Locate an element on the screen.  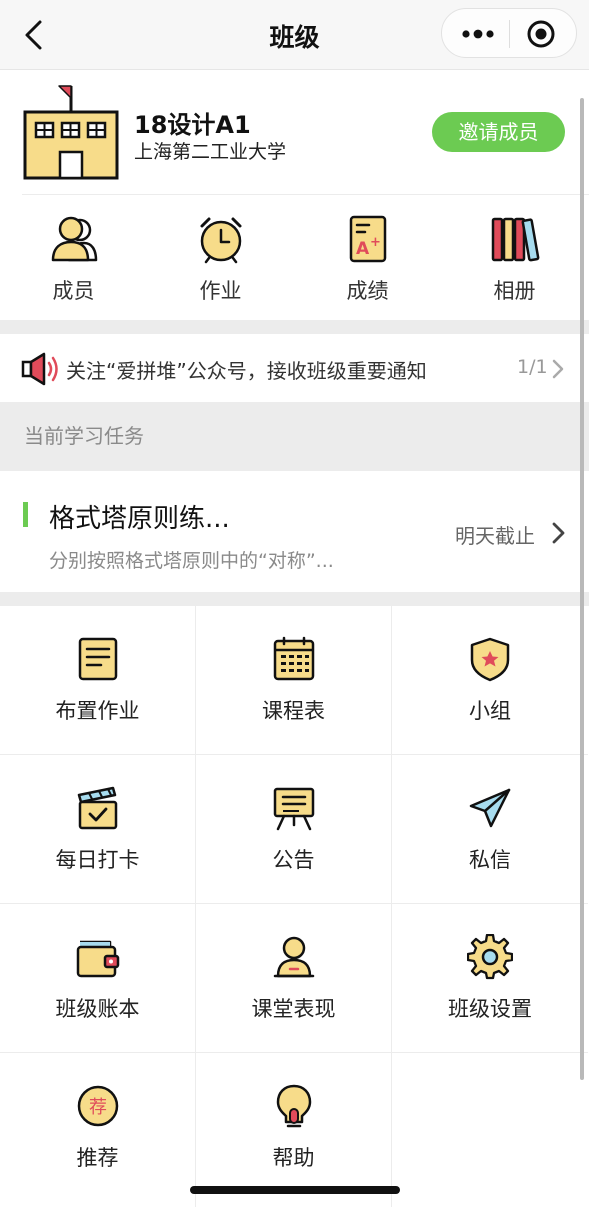
members-icon is located at coordinates (74, 239).